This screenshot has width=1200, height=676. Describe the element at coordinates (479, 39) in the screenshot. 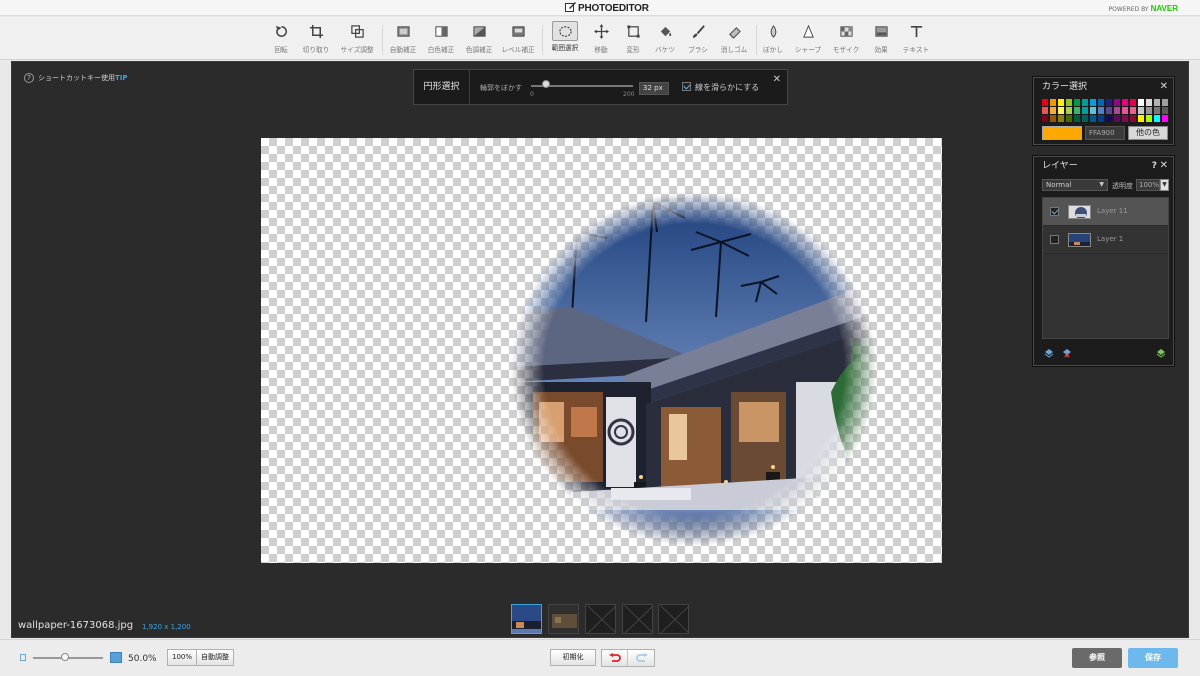

I see `tool-color-correct: 色調補正` at that location.